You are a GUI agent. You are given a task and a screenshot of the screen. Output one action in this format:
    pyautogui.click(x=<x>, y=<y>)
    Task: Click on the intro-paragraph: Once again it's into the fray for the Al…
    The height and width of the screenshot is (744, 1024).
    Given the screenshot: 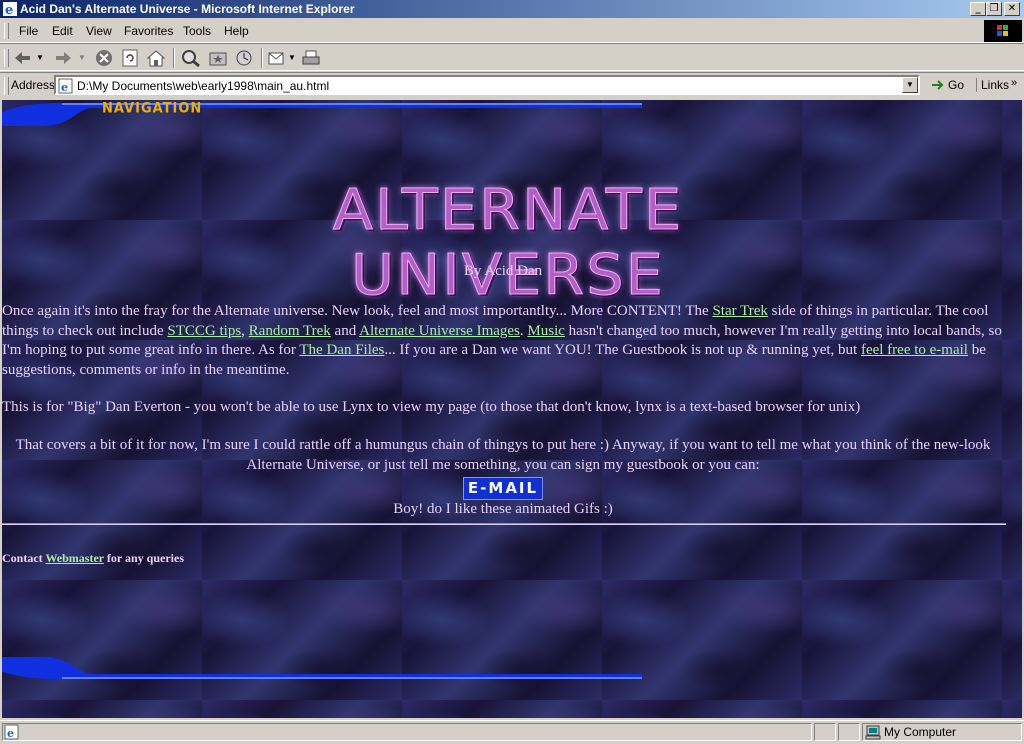 What is the action you would take?
    pyautogui.click(x=510, y=341)
    